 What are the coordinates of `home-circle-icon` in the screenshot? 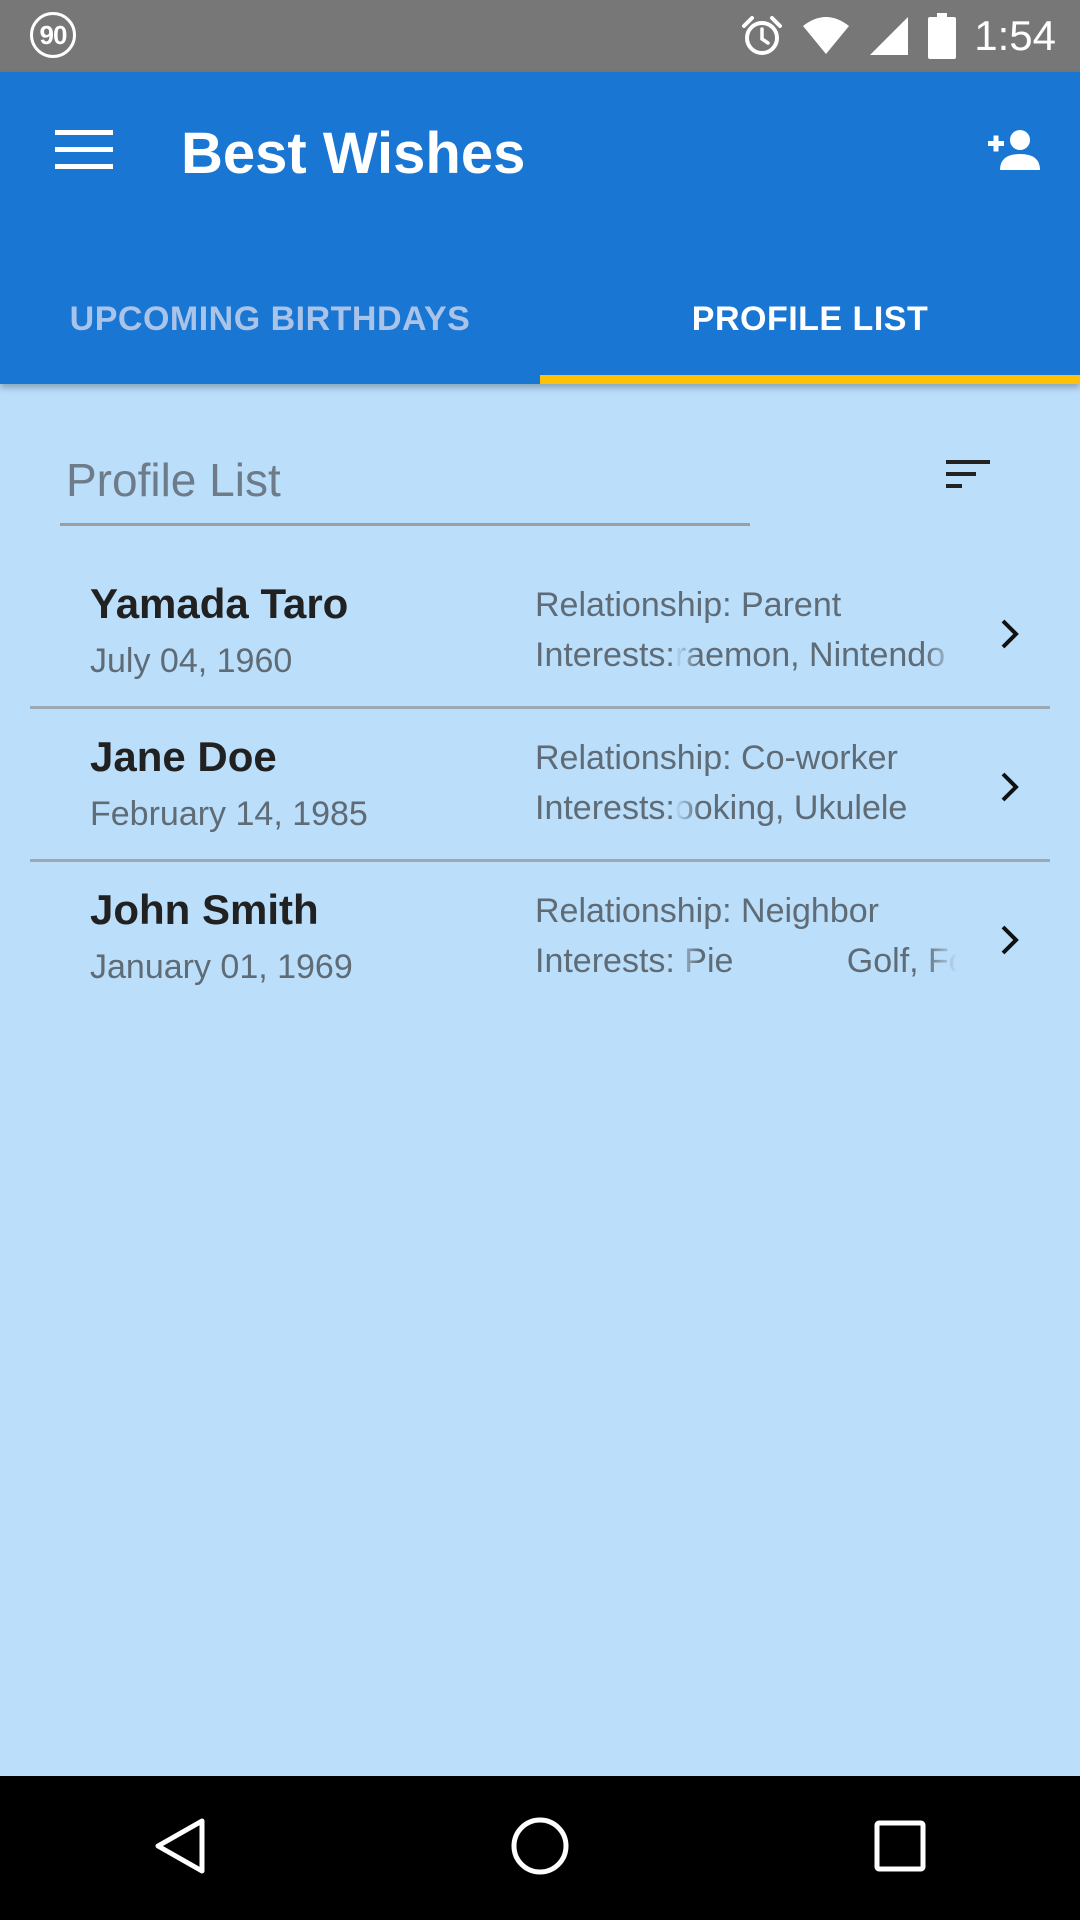 It's located at (540, 1848).